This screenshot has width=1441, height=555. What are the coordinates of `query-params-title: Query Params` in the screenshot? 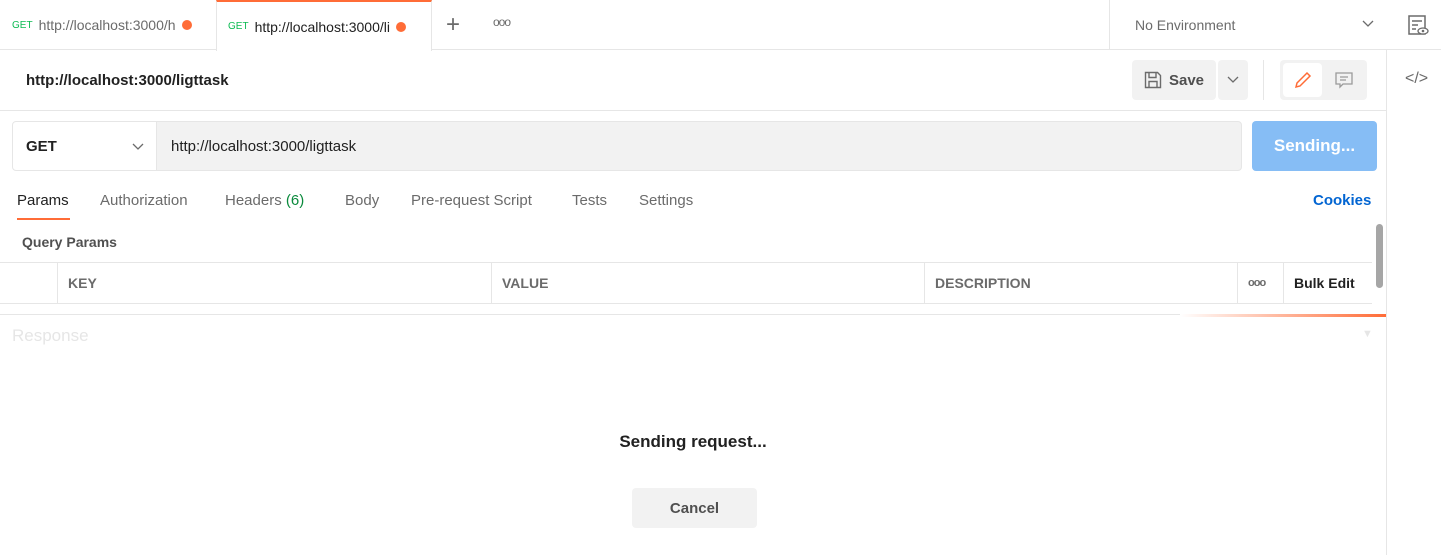 It's located at (69, 242).